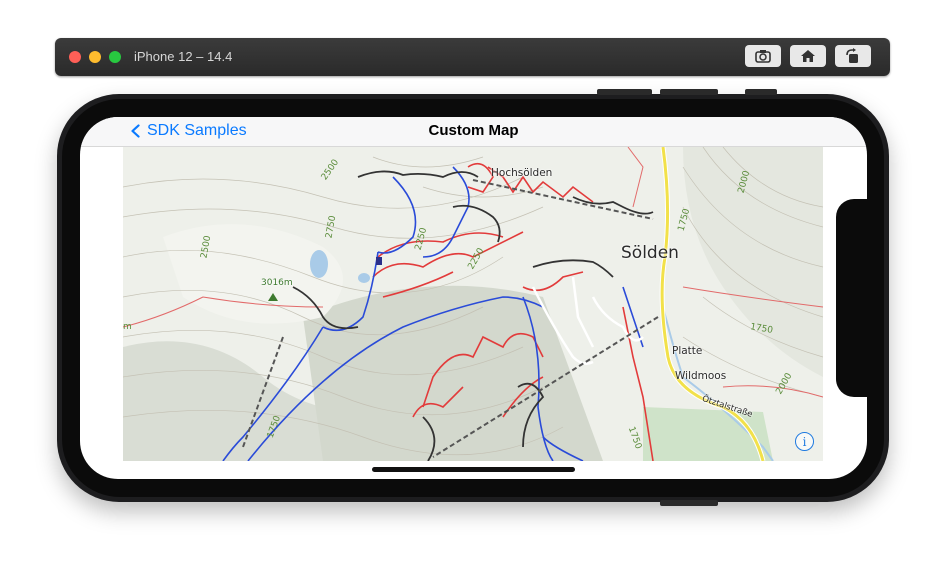 The height and width of the screenshot is (585, 945). I want to click on lift-station-marker, so click(379, 261).